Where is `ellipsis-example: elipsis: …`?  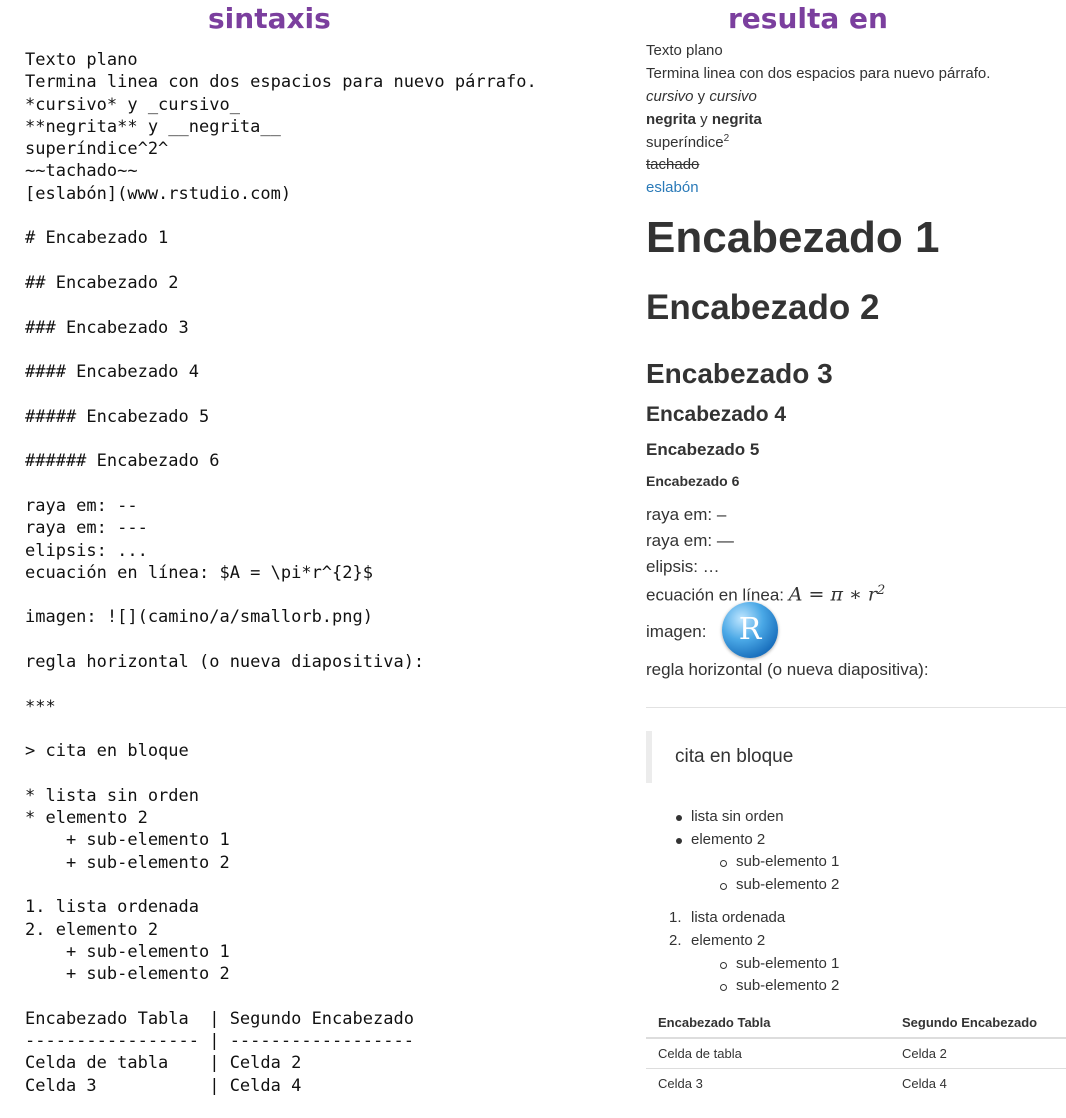 ellipsis-example: elipsis: … is located at coordinates (683, 566).